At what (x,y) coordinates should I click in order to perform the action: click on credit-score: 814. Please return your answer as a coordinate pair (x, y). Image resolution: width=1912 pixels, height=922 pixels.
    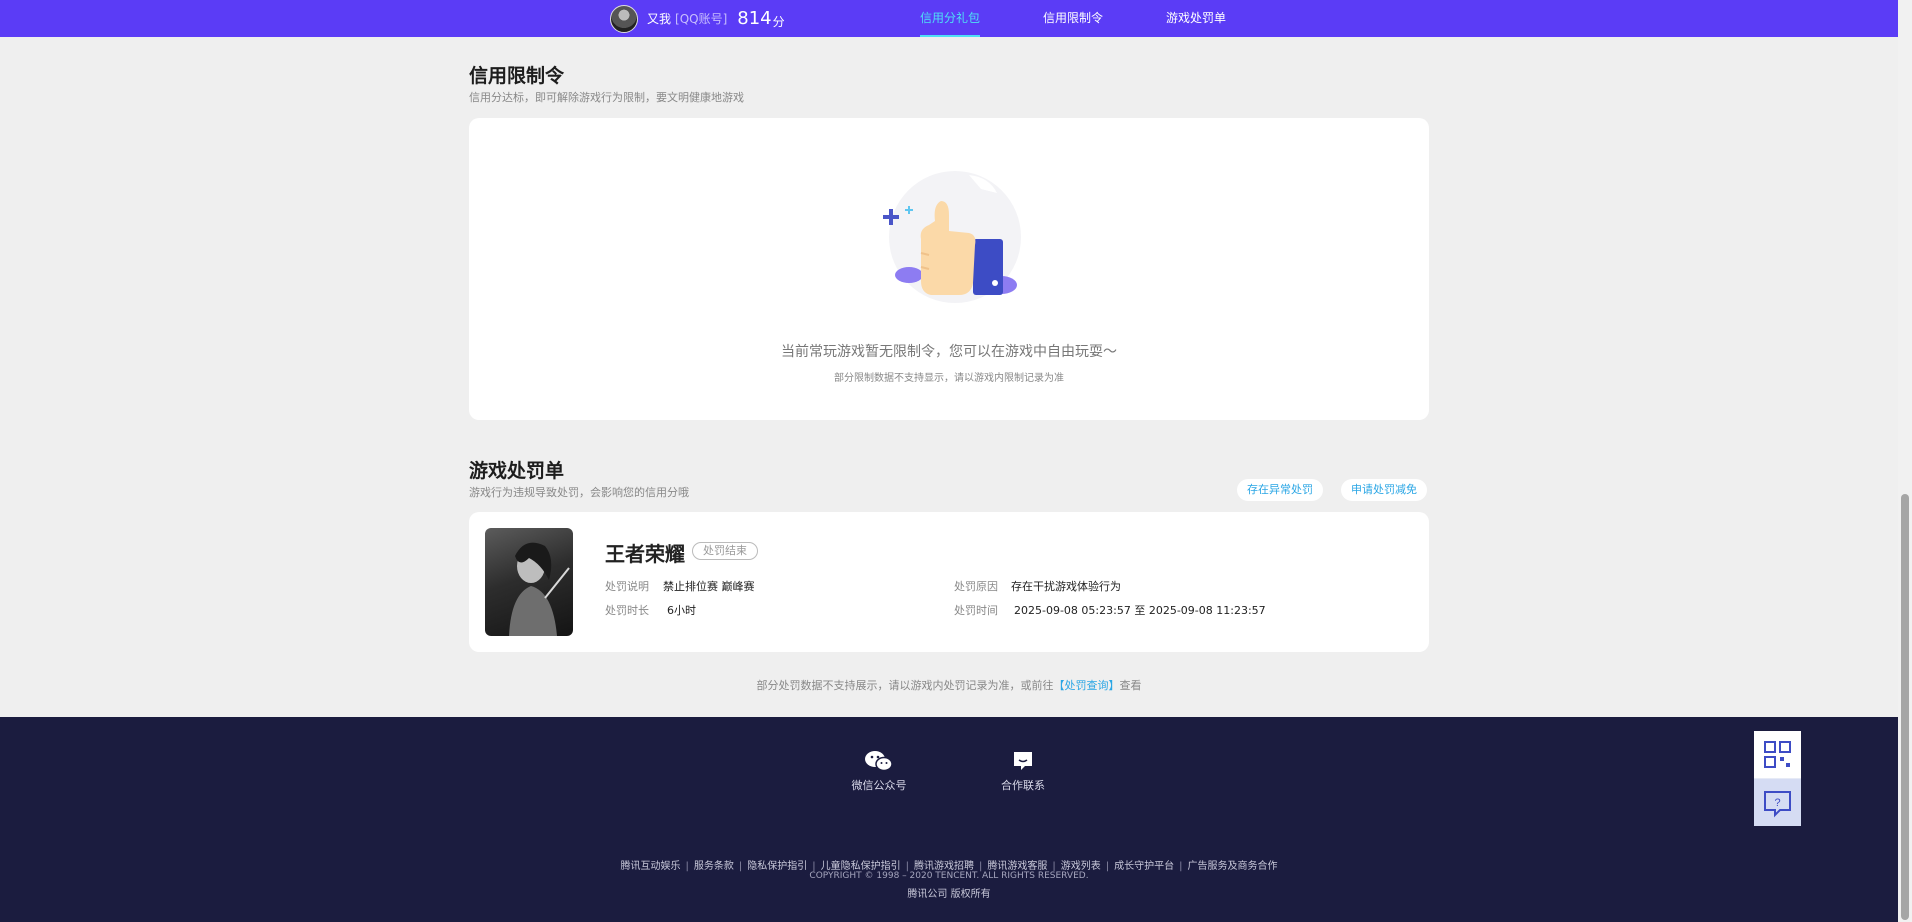
    Looking at the image, I should click on (754, 18).